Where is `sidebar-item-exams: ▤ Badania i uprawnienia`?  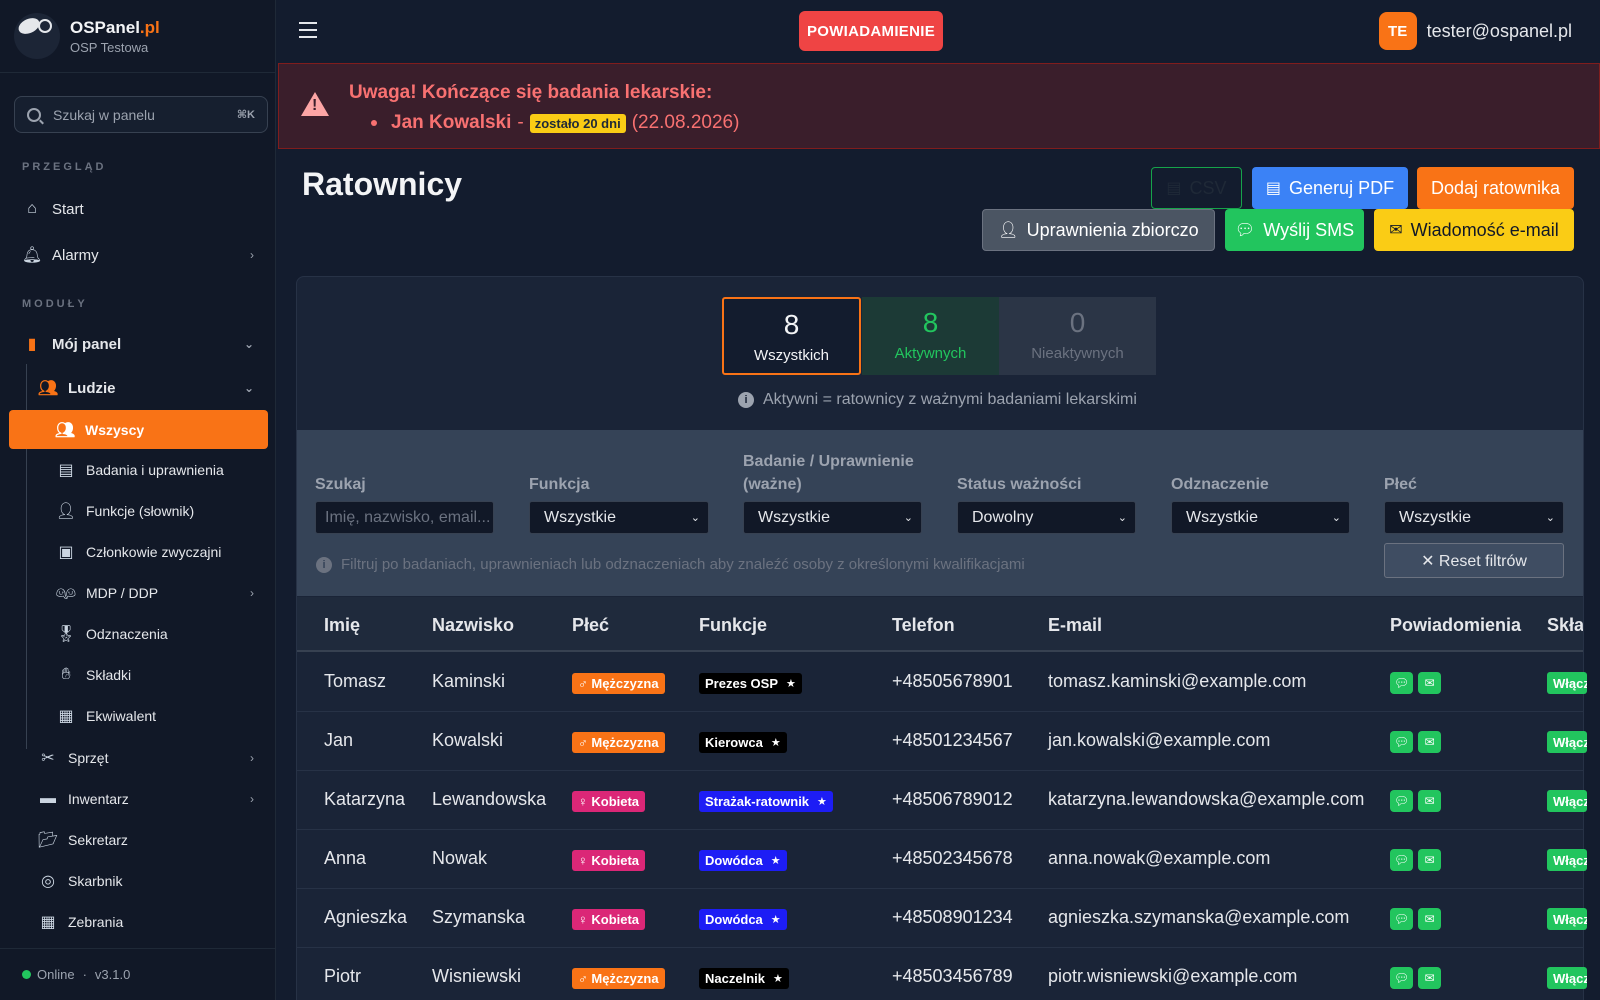
sidebar-item-exams: ▤ Badania i uprawnienia is located at coordinates (139, 470).